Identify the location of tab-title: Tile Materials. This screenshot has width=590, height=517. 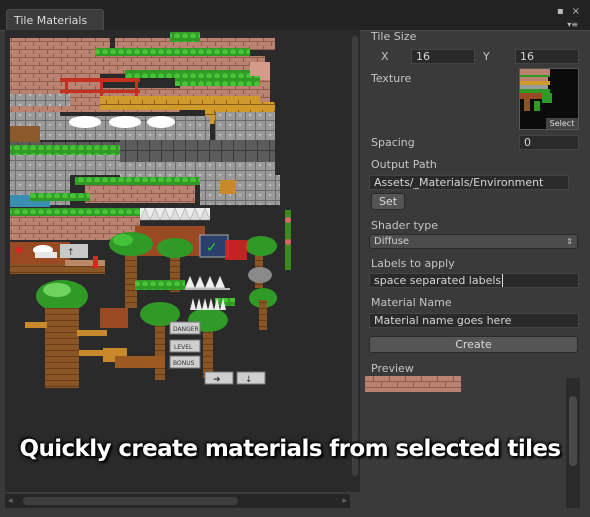
(51, 20).